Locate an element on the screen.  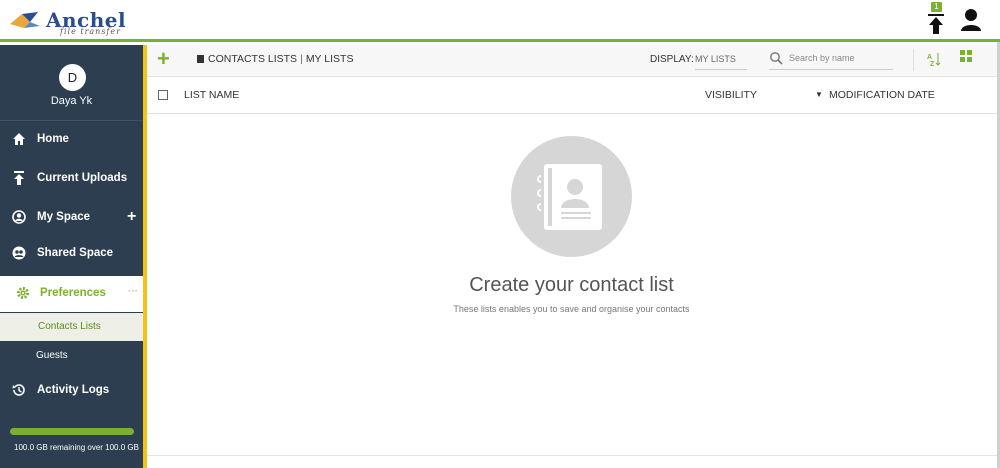
toolbar-divider is located at coordinates (913, 60).